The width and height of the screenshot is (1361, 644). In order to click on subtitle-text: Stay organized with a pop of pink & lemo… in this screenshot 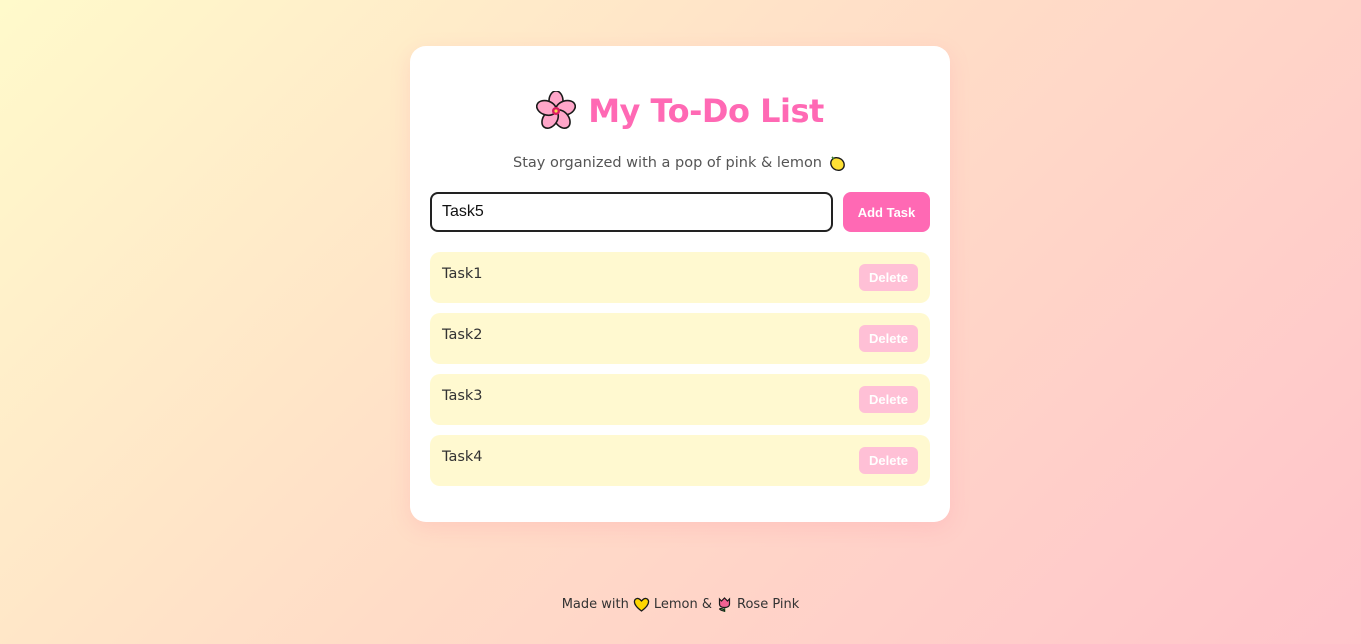, I will do `click(667, 163)`.